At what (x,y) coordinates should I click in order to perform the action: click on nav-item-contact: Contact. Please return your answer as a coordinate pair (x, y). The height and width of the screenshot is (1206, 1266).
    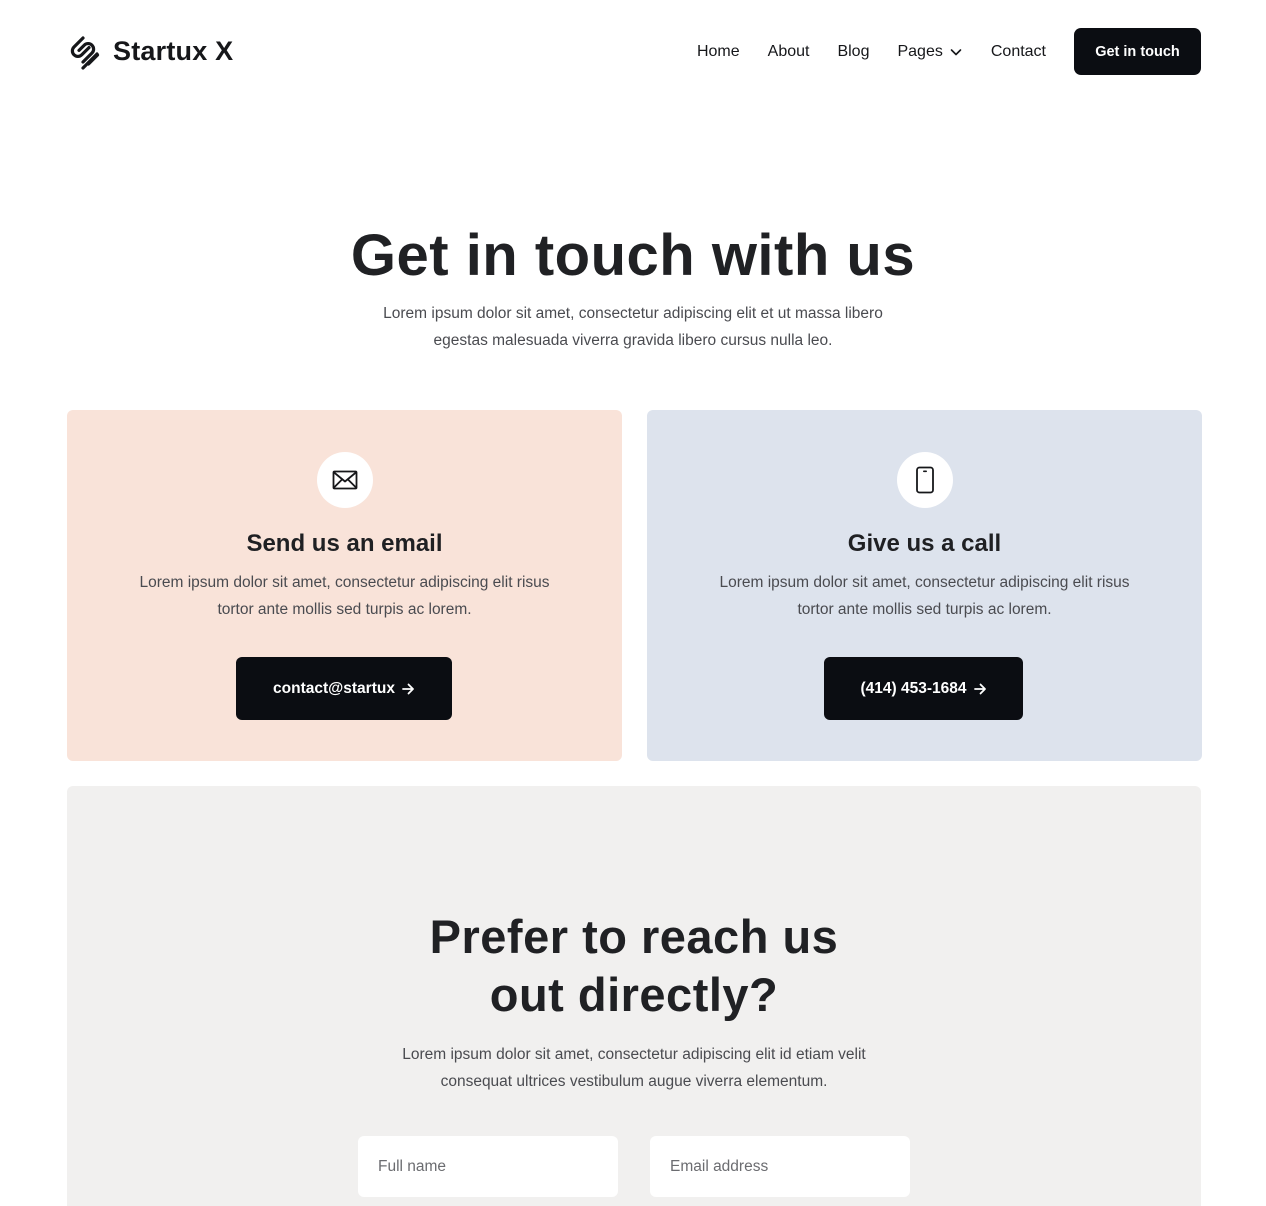
    Looking at the image, I should click on (1018, 52).